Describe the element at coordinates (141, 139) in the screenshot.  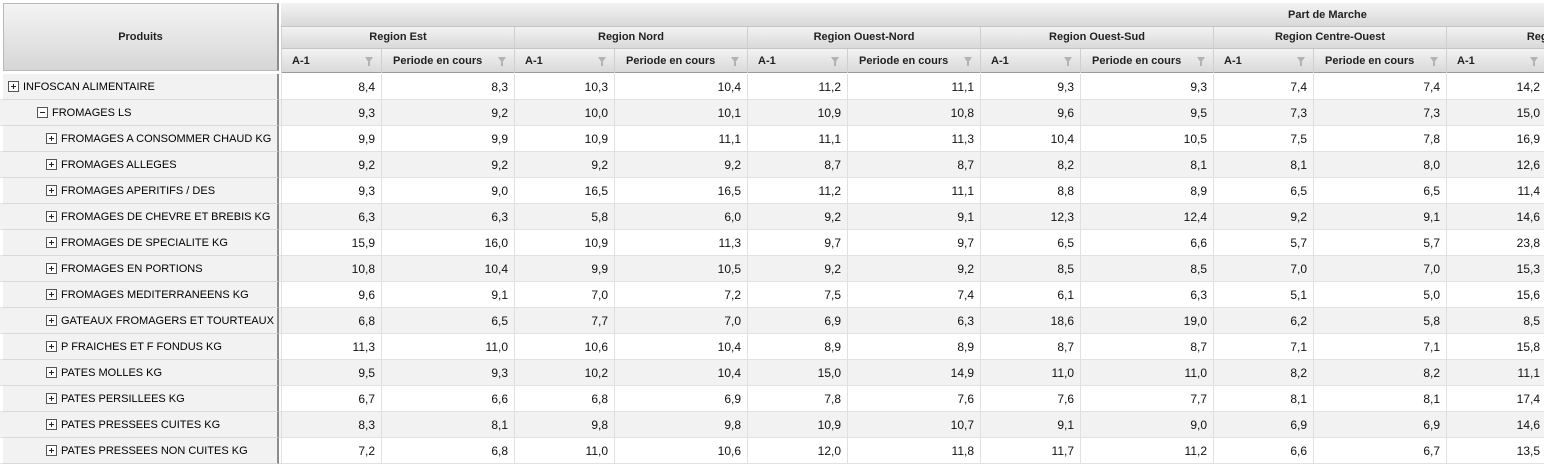
I see `row-header: FROMAGES A CONSOMMER CHAUD KG` at that location.